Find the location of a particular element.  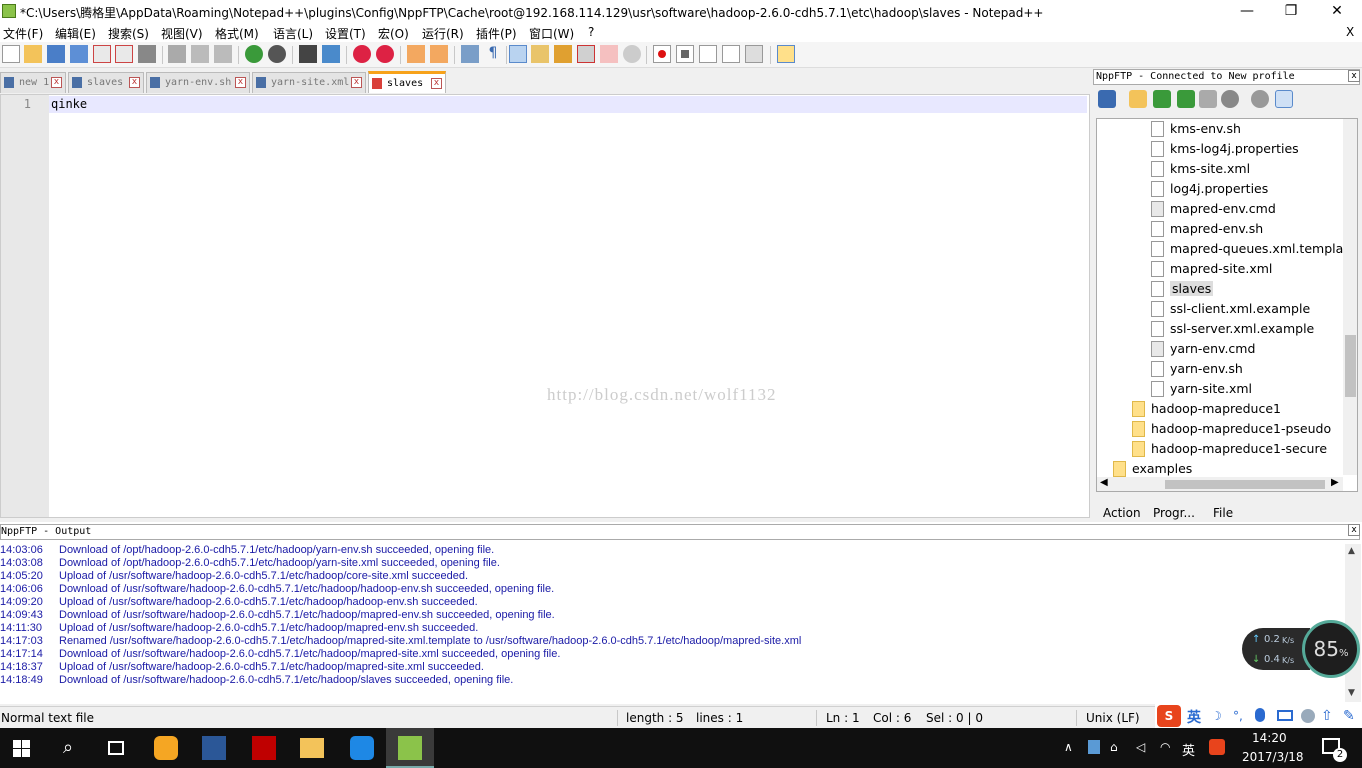

tree-scroll-thumb is located at coordinates (1350, 366).